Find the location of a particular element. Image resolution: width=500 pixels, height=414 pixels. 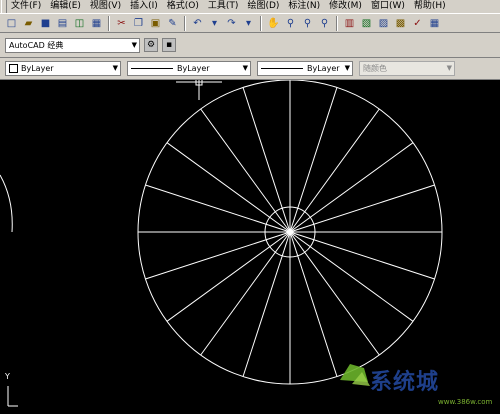

watermark-text: 系统城 is located at coordinates (405, 382).